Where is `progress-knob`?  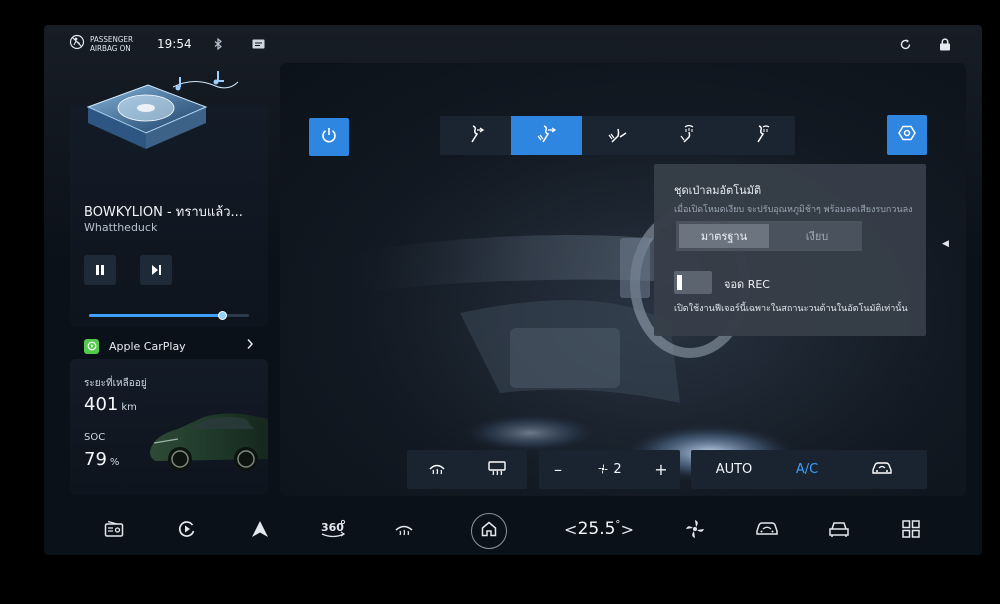
progress-knob is located at coordinates (223, 315).